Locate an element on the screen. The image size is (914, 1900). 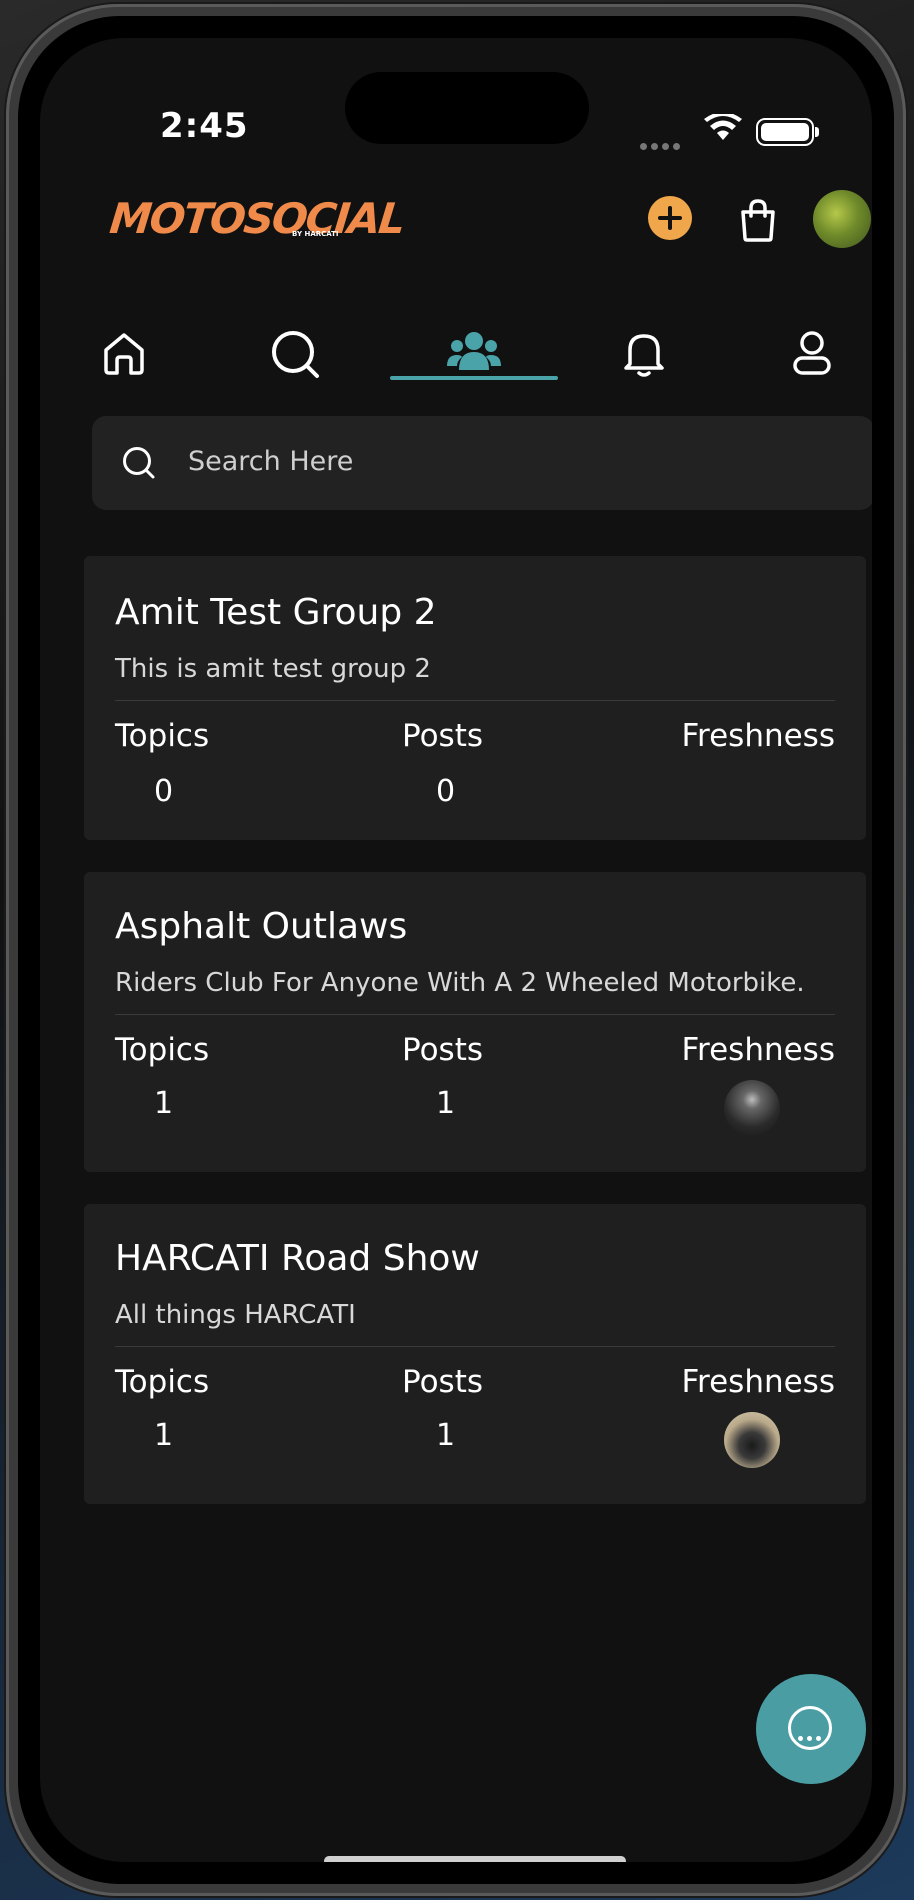
app-logo: MOTOSOCIAL is located at coordinates (256, 218).